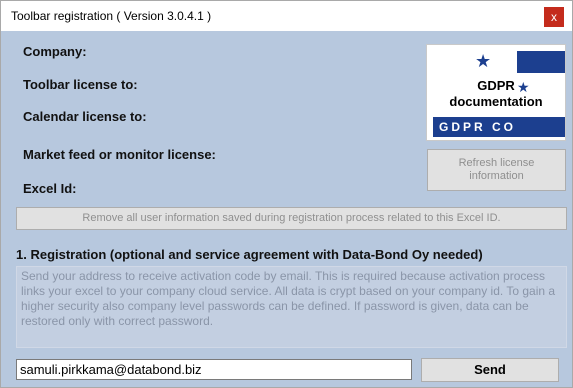 This screenshot has width=573, height=388. I want to click on gdpr-banner-text: GDPR CO, so click(499, 127).